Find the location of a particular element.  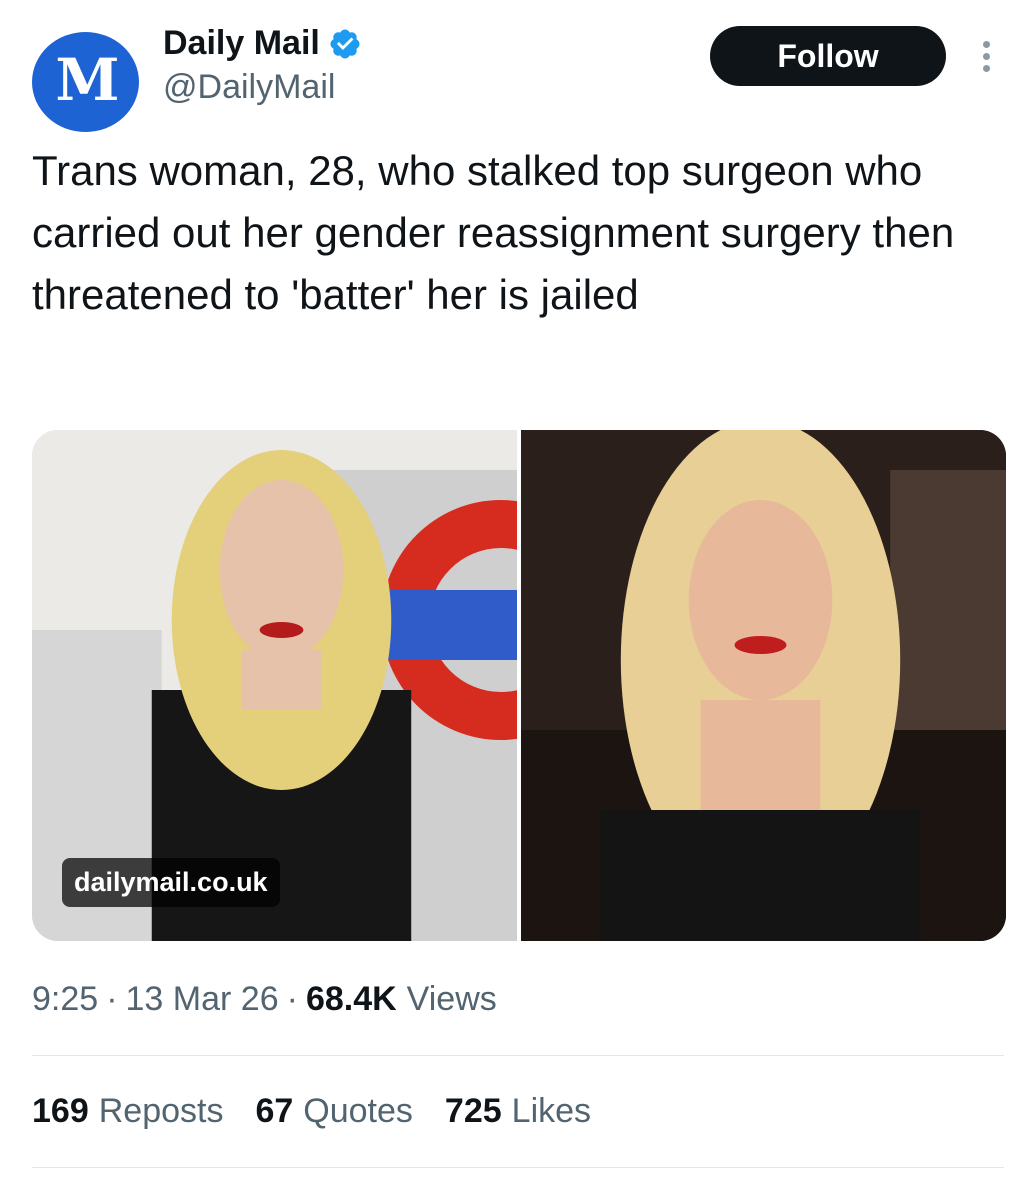

quotes-count: 67 is located at coordinates (274, 1111).